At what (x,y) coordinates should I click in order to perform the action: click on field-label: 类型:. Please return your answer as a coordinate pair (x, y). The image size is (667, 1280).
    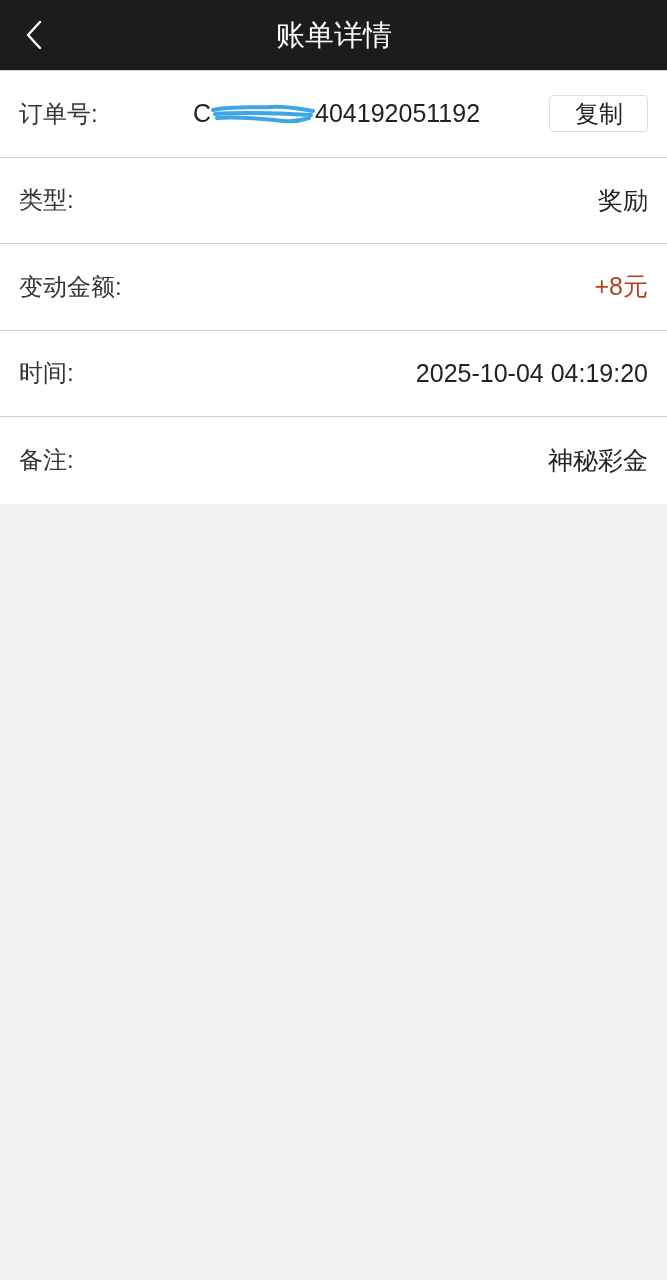
    Looking at the image, I should click on (47, 200).